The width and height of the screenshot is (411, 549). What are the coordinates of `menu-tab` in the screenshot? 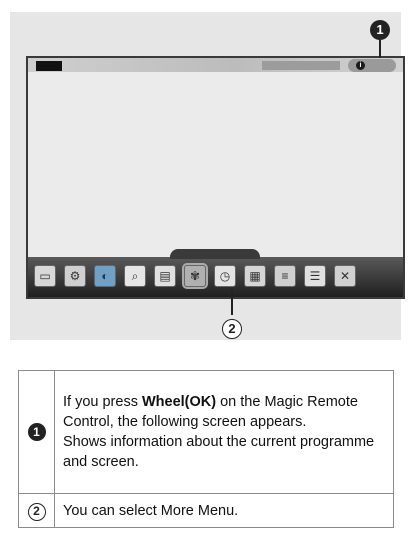 It's located at (215, 254).